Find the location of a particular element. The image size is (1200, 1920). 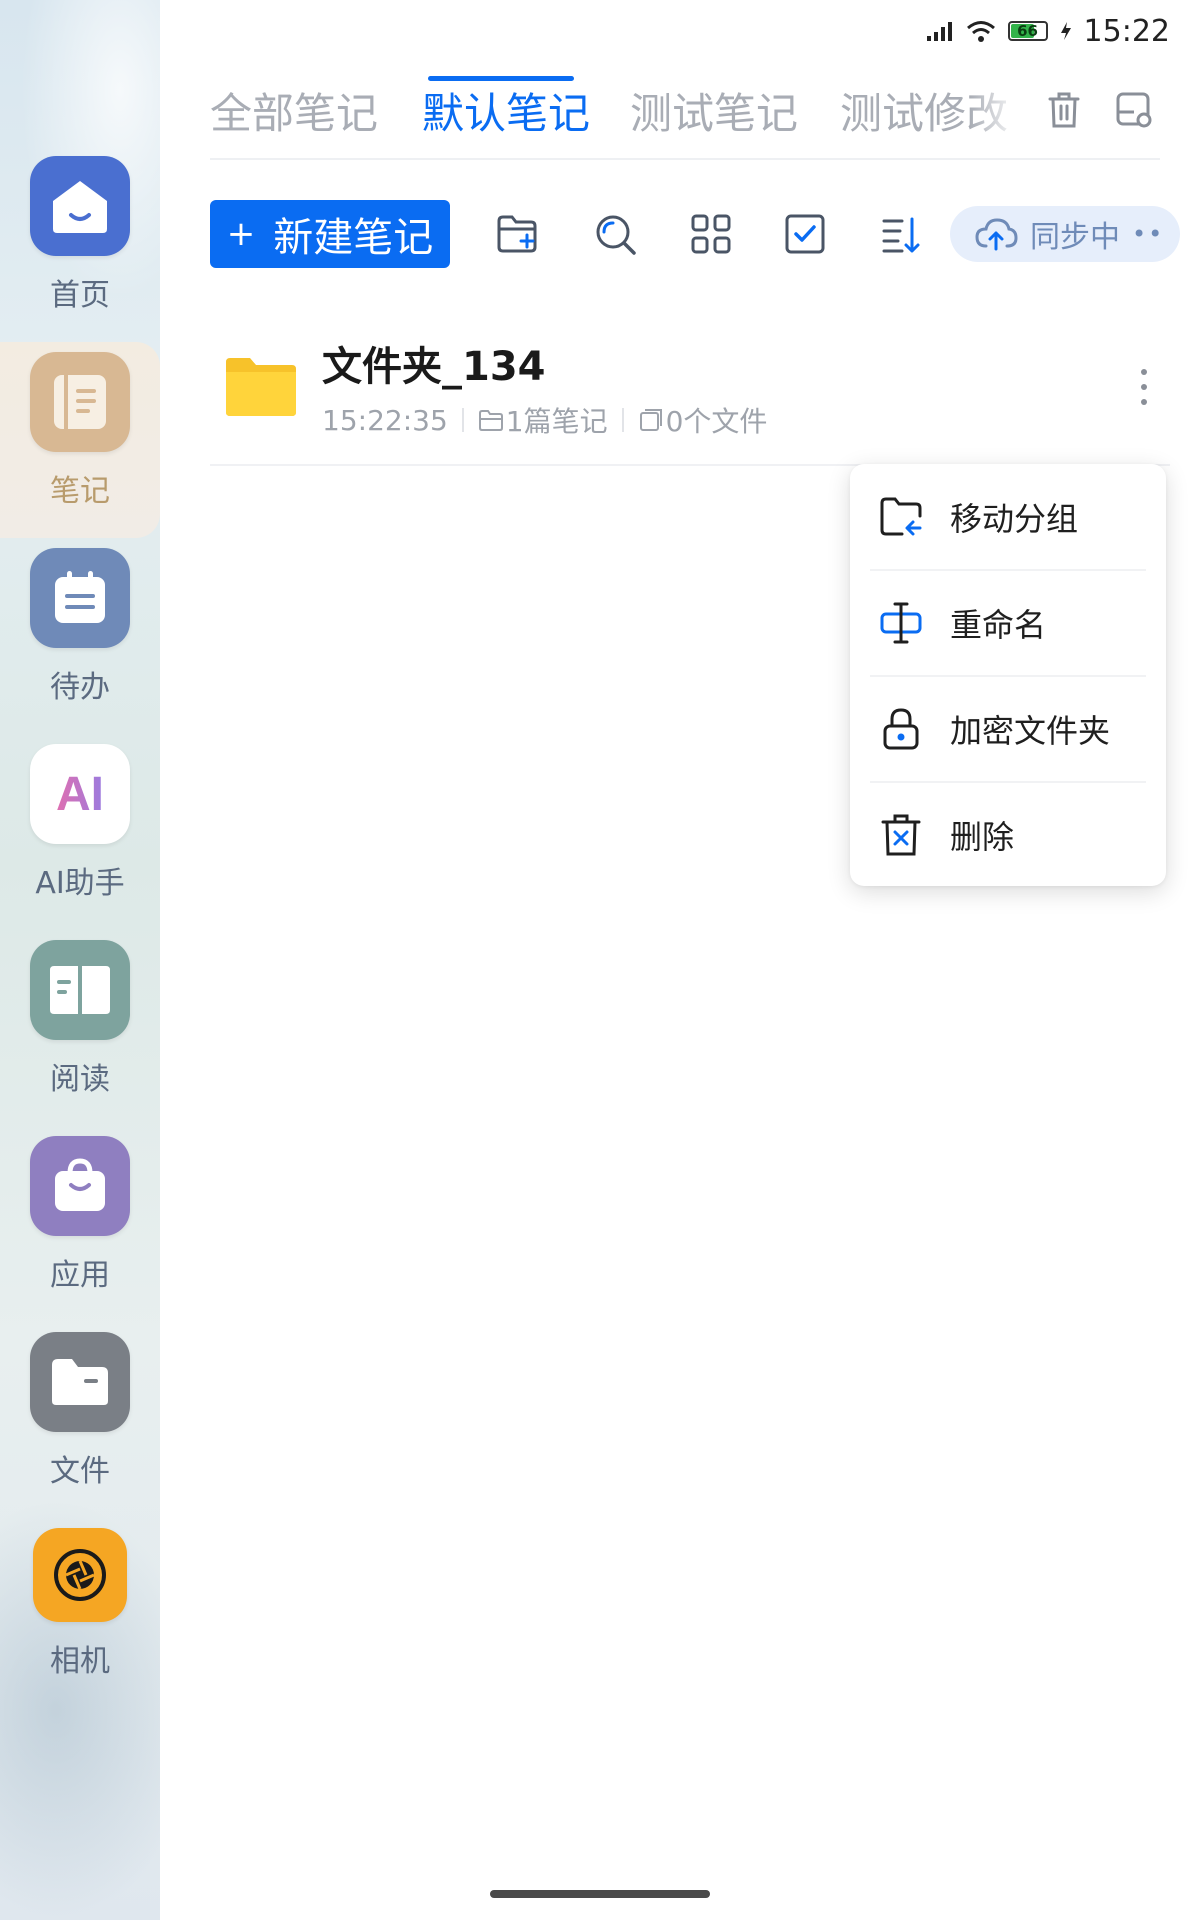

ai-logo-text: AI is located at coordinates (80, 794).